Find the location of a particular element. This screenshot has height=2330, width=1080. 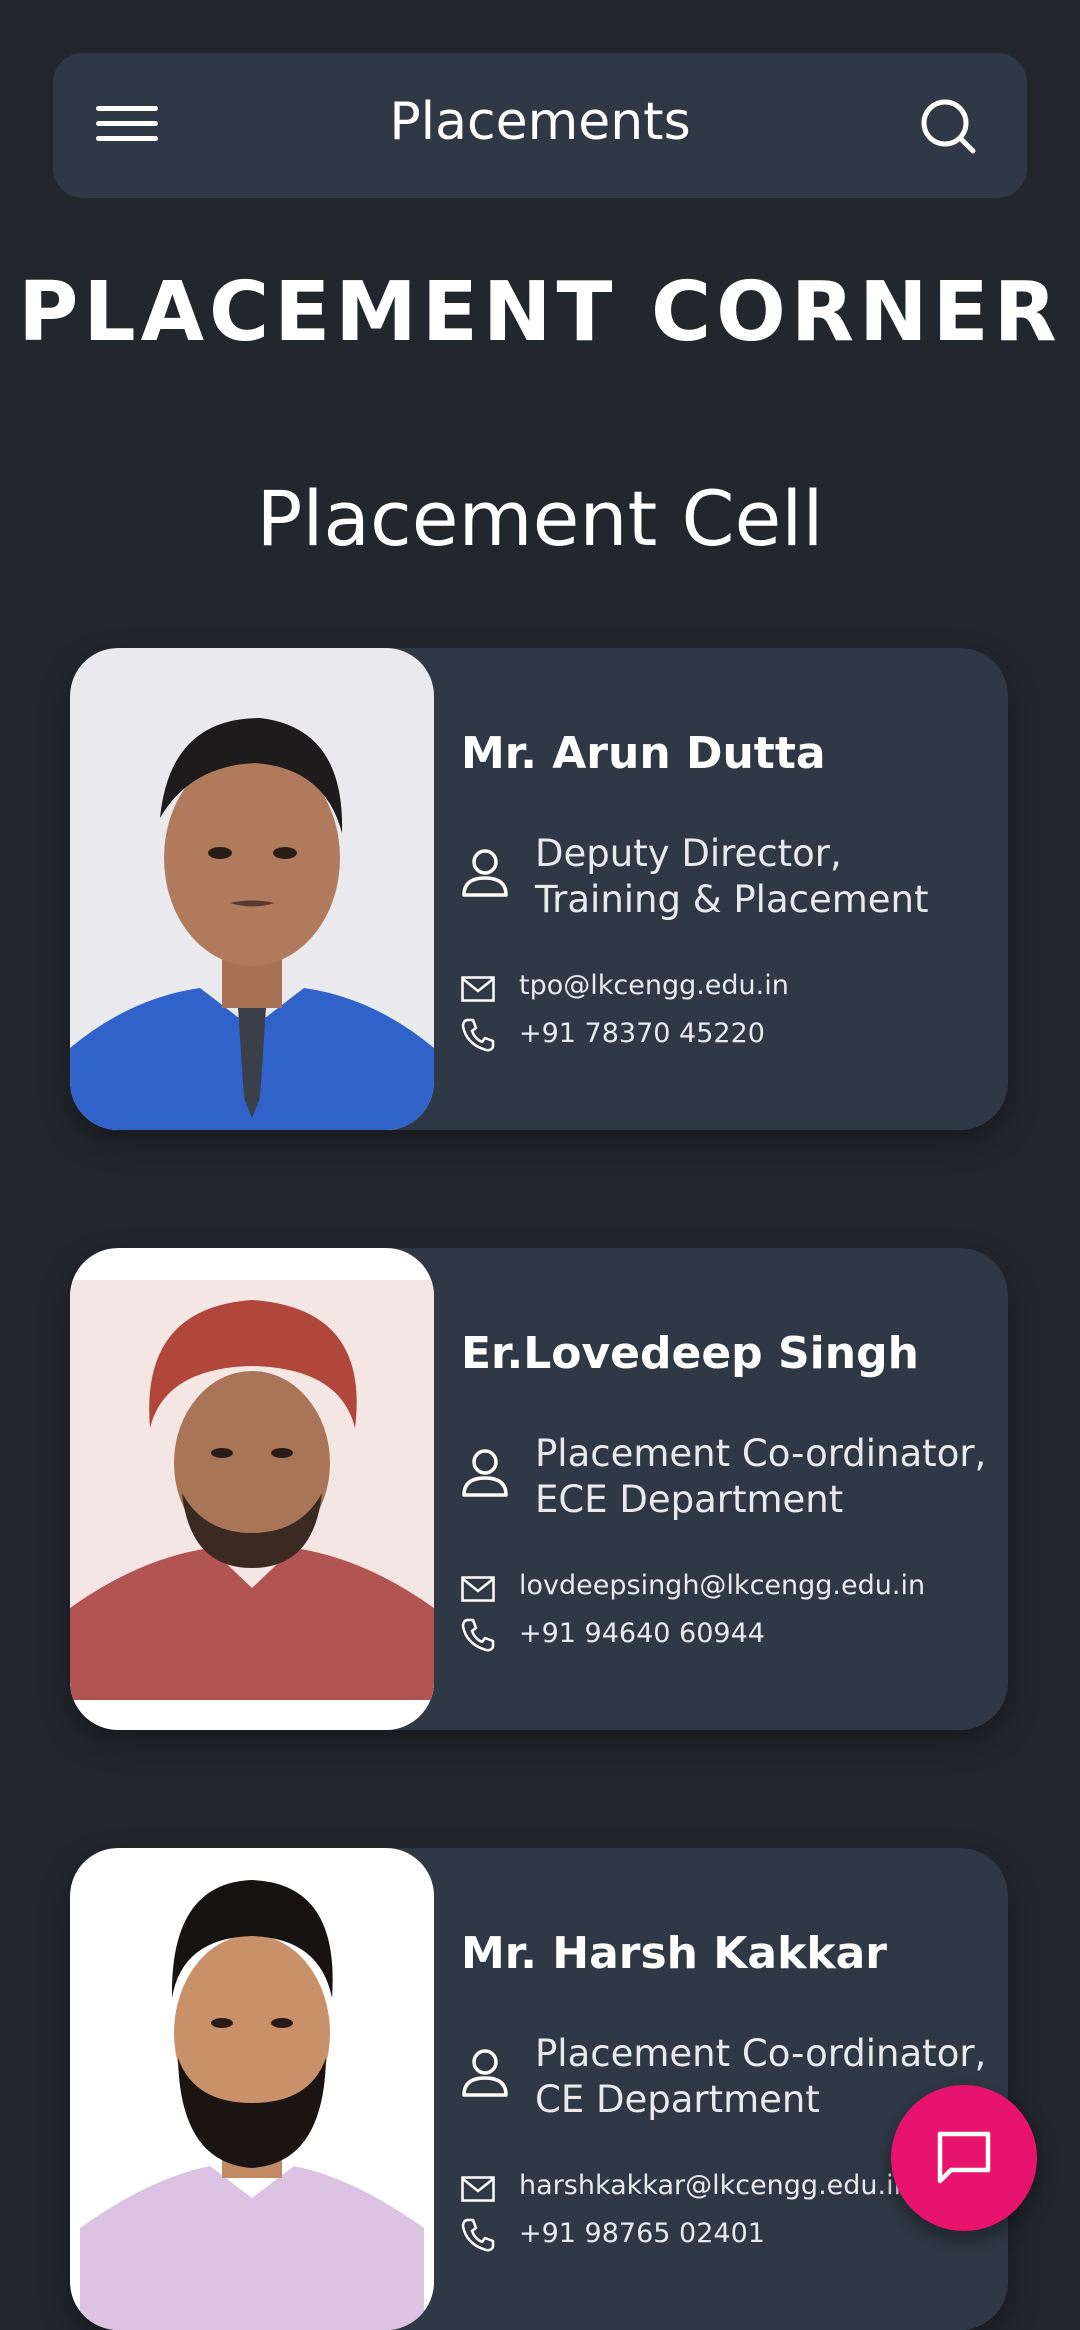

contact-email: lovdeepsingh@lkcengg.edu.in is located at coordinates (722, 1585).